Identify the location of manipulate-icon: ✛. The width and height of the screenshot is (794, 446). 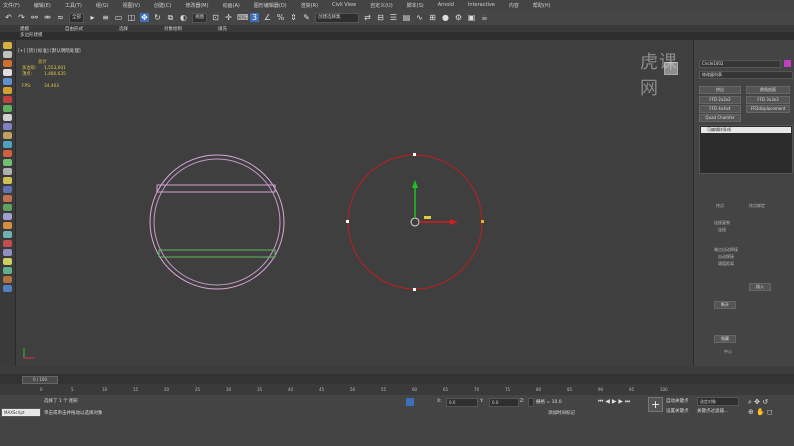
(228, 17).